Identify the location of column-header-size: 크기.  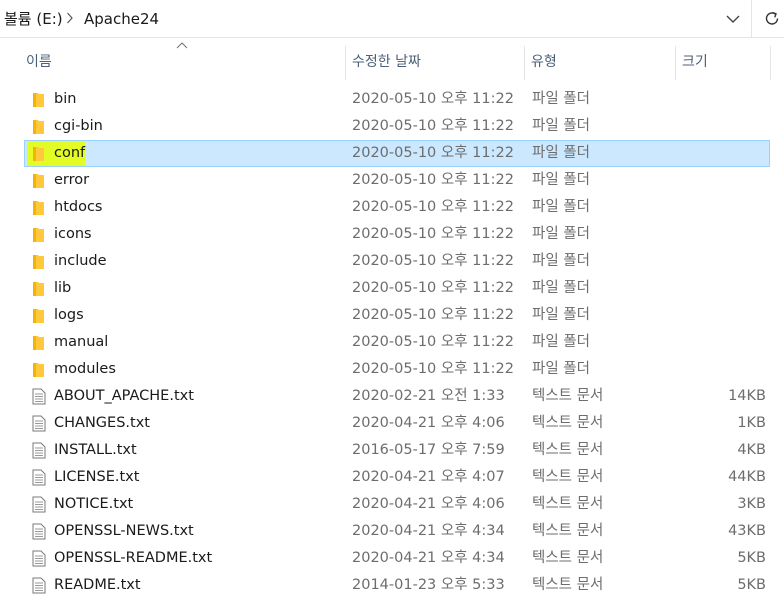
(723, 63).